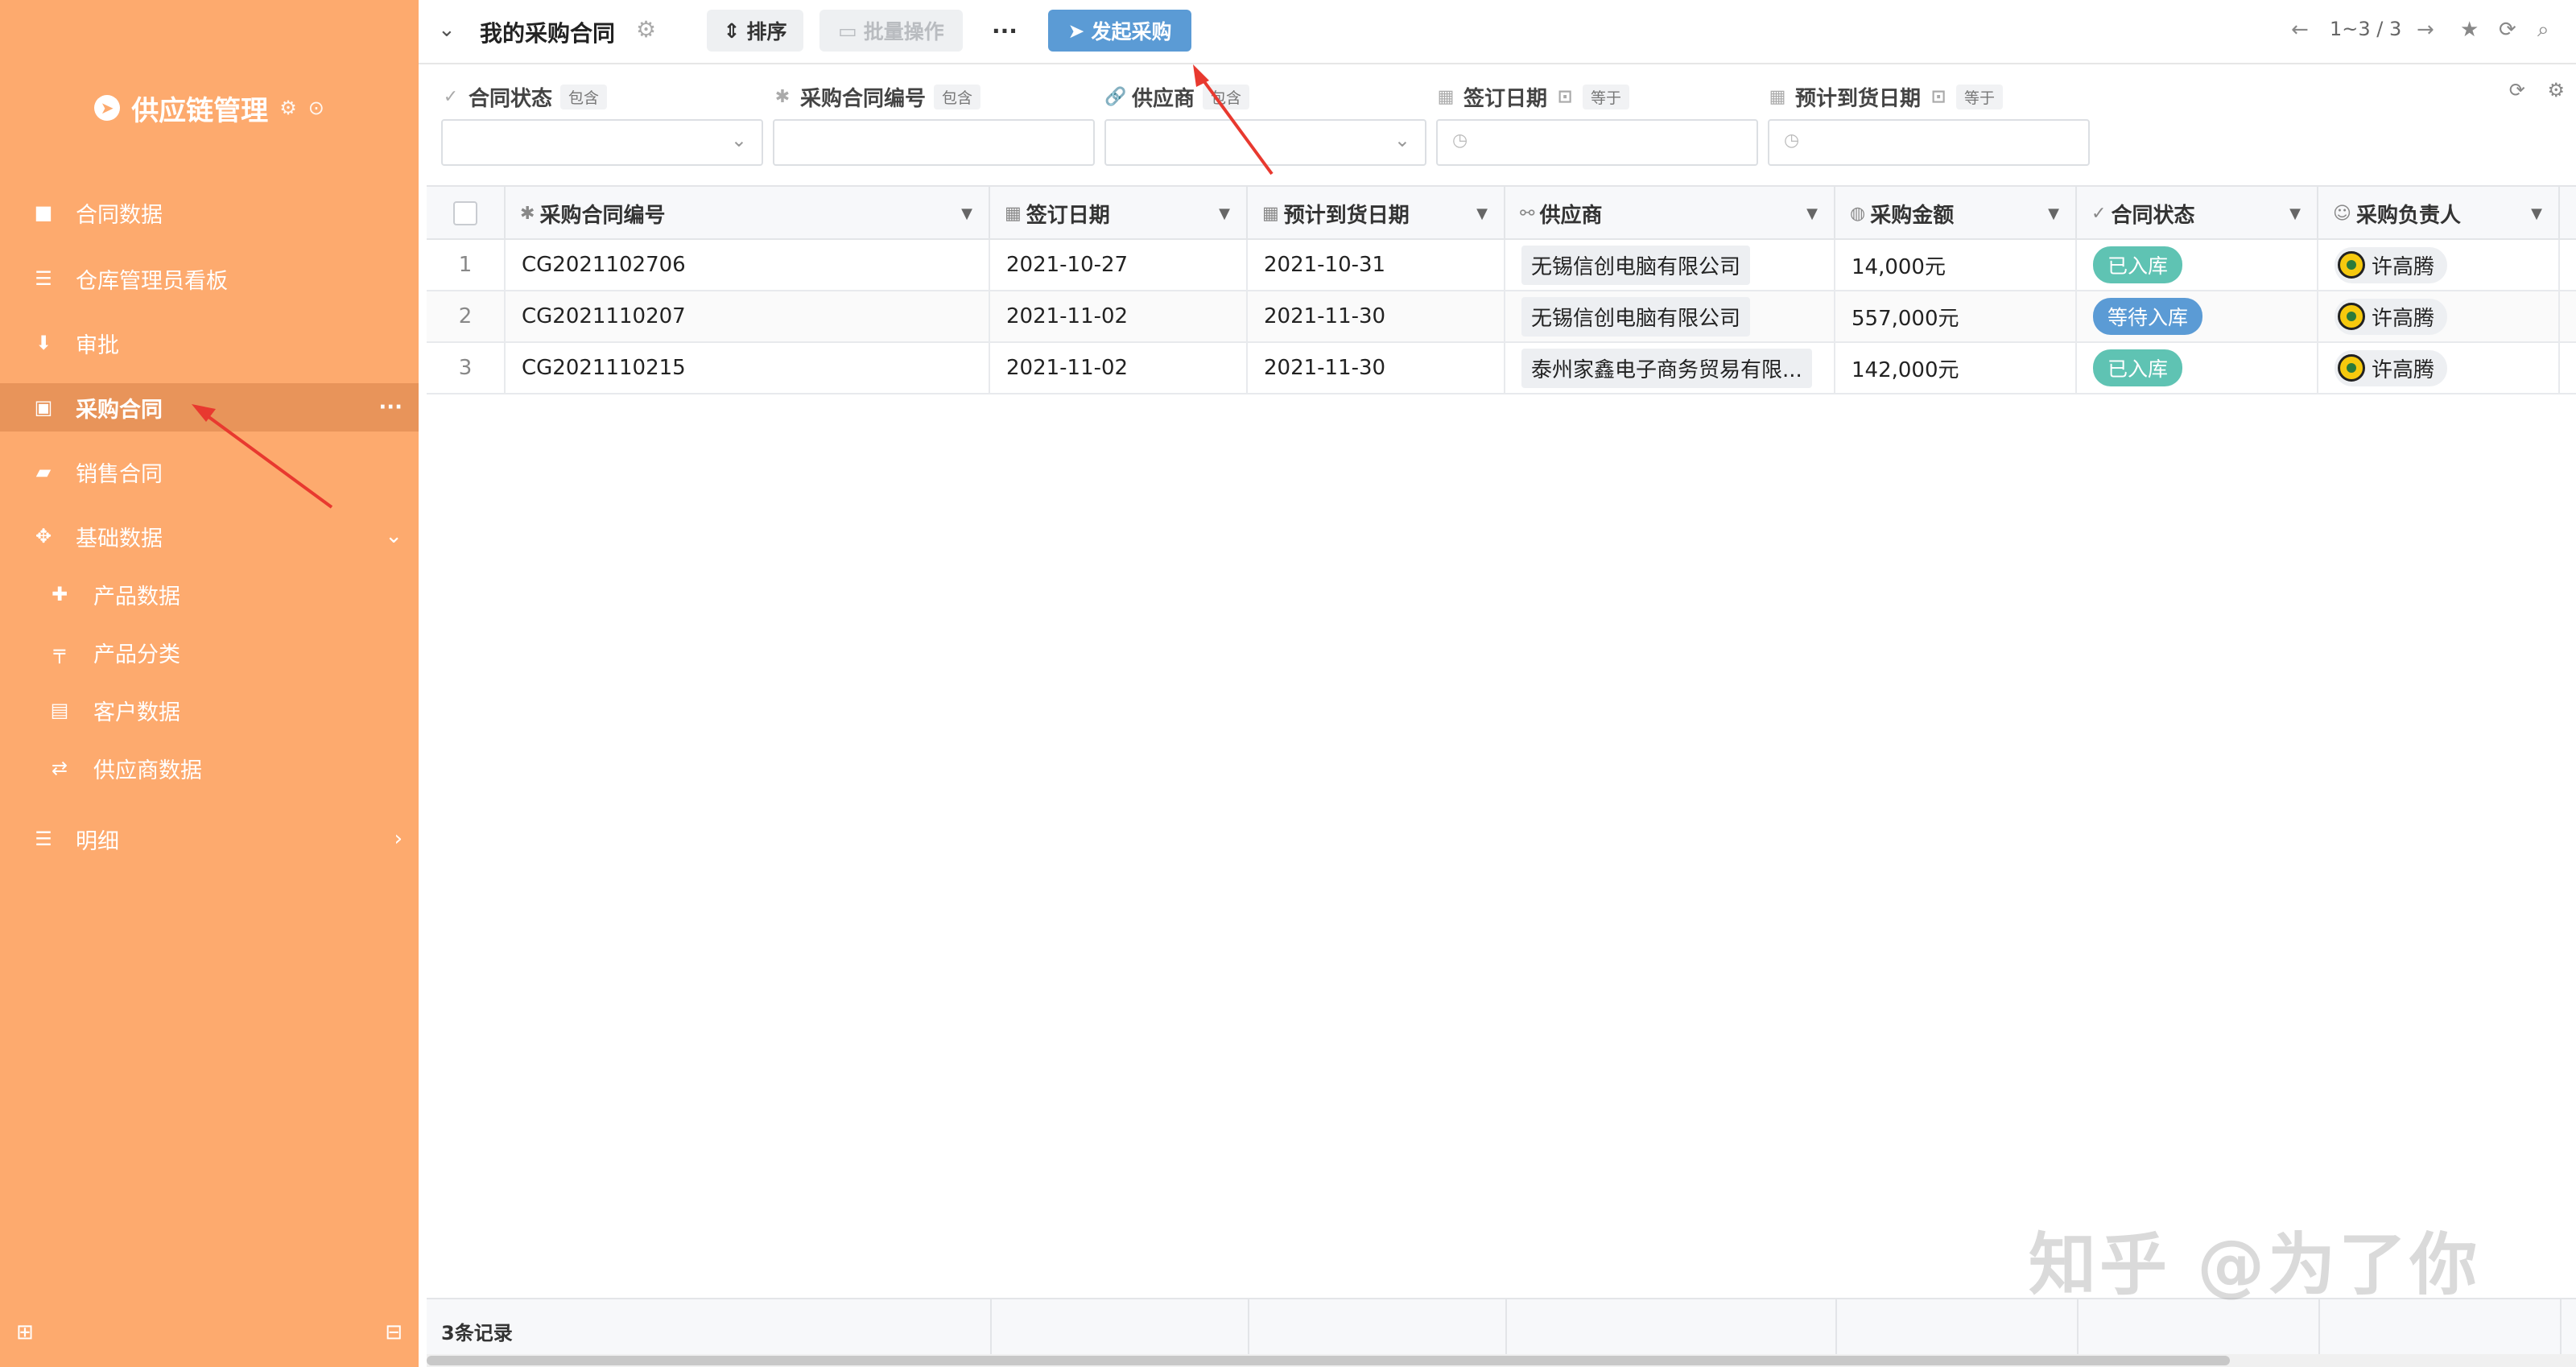  What do you see at coordinates (1233, 120) in the screenshot?
I see `arrow-to-purchase-button` at bounding box center [1233, 120].